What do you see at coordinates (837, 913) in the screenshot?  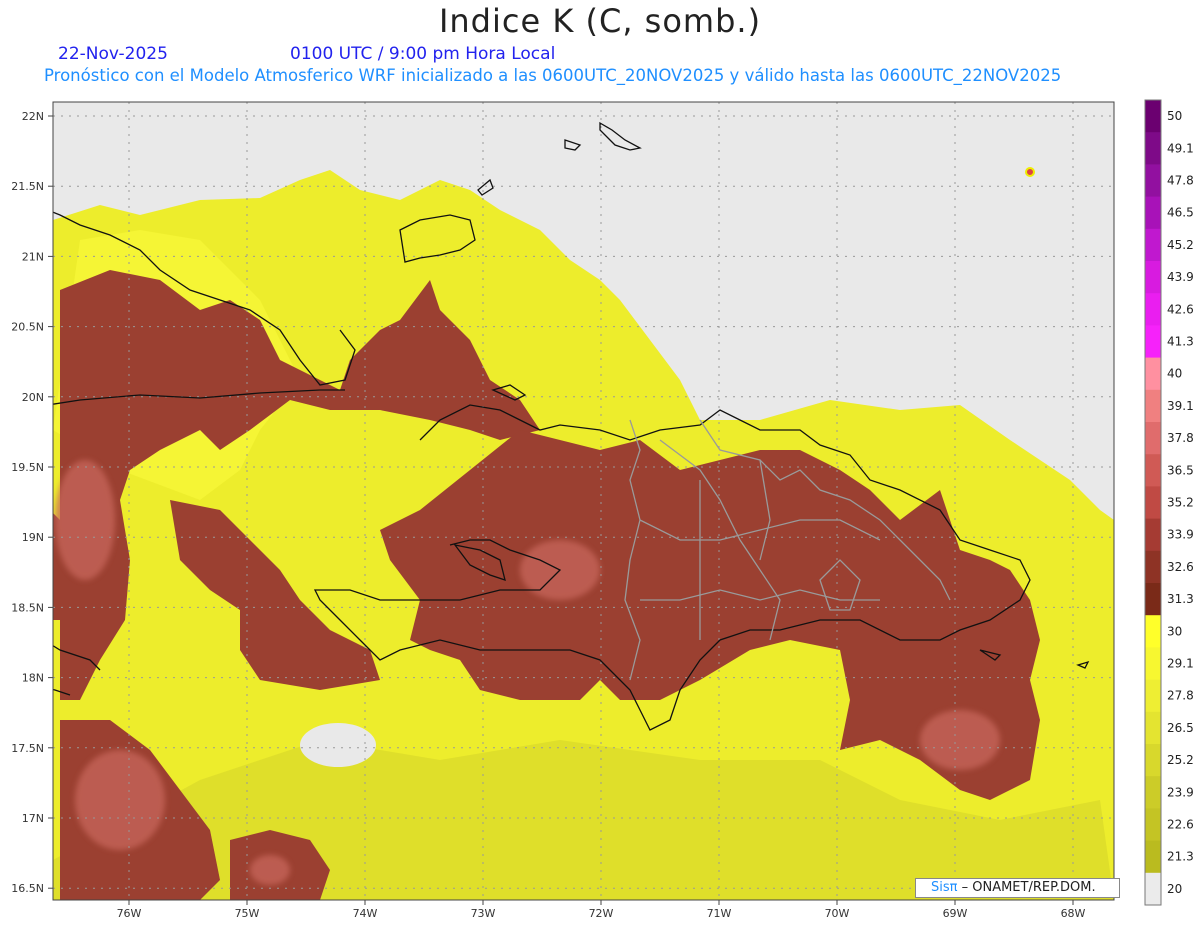 I see `lon-tick-label: 70W` at bounding box center [837, 913].